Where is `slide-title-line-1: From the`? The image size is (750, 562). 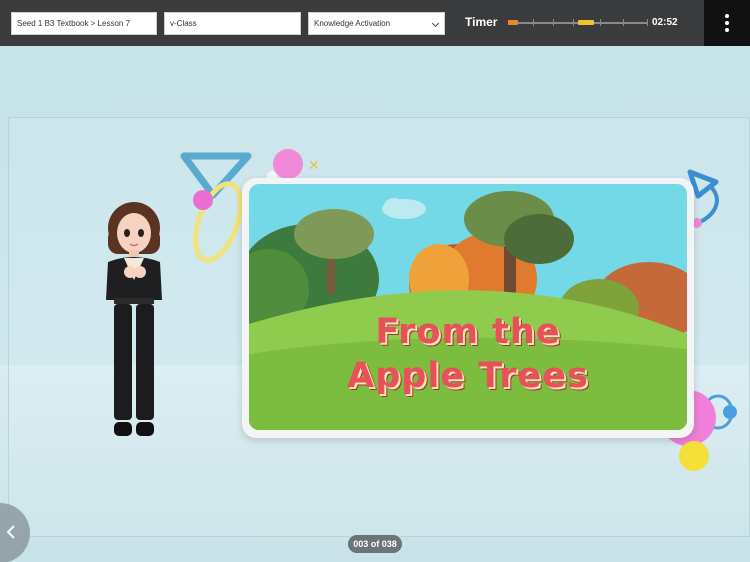 slide-title-line-1: From the is located at coordinates (468, 332).